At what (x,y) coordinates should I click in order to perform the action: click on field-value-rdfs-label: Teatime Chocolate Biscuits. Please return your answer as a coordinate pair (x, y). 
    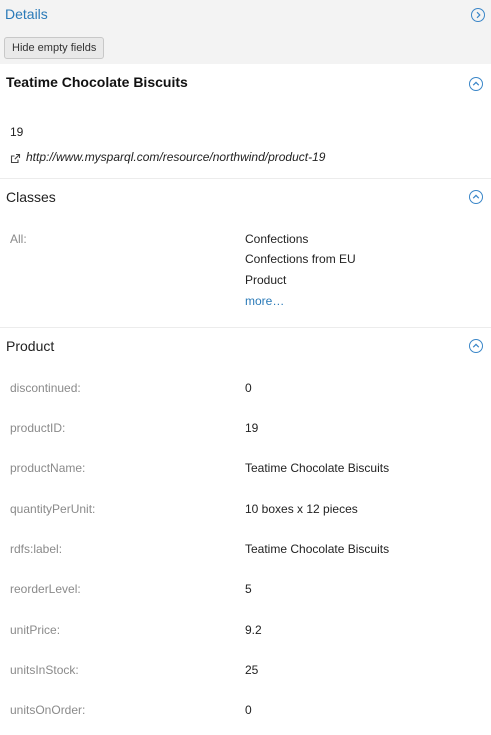
    Looking at the image, I should click on (317, 549).